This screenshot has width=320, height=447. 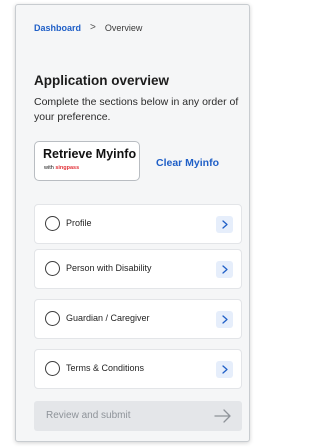 I want to click on section-card-profile: Profile, so click(x=138, y=224).